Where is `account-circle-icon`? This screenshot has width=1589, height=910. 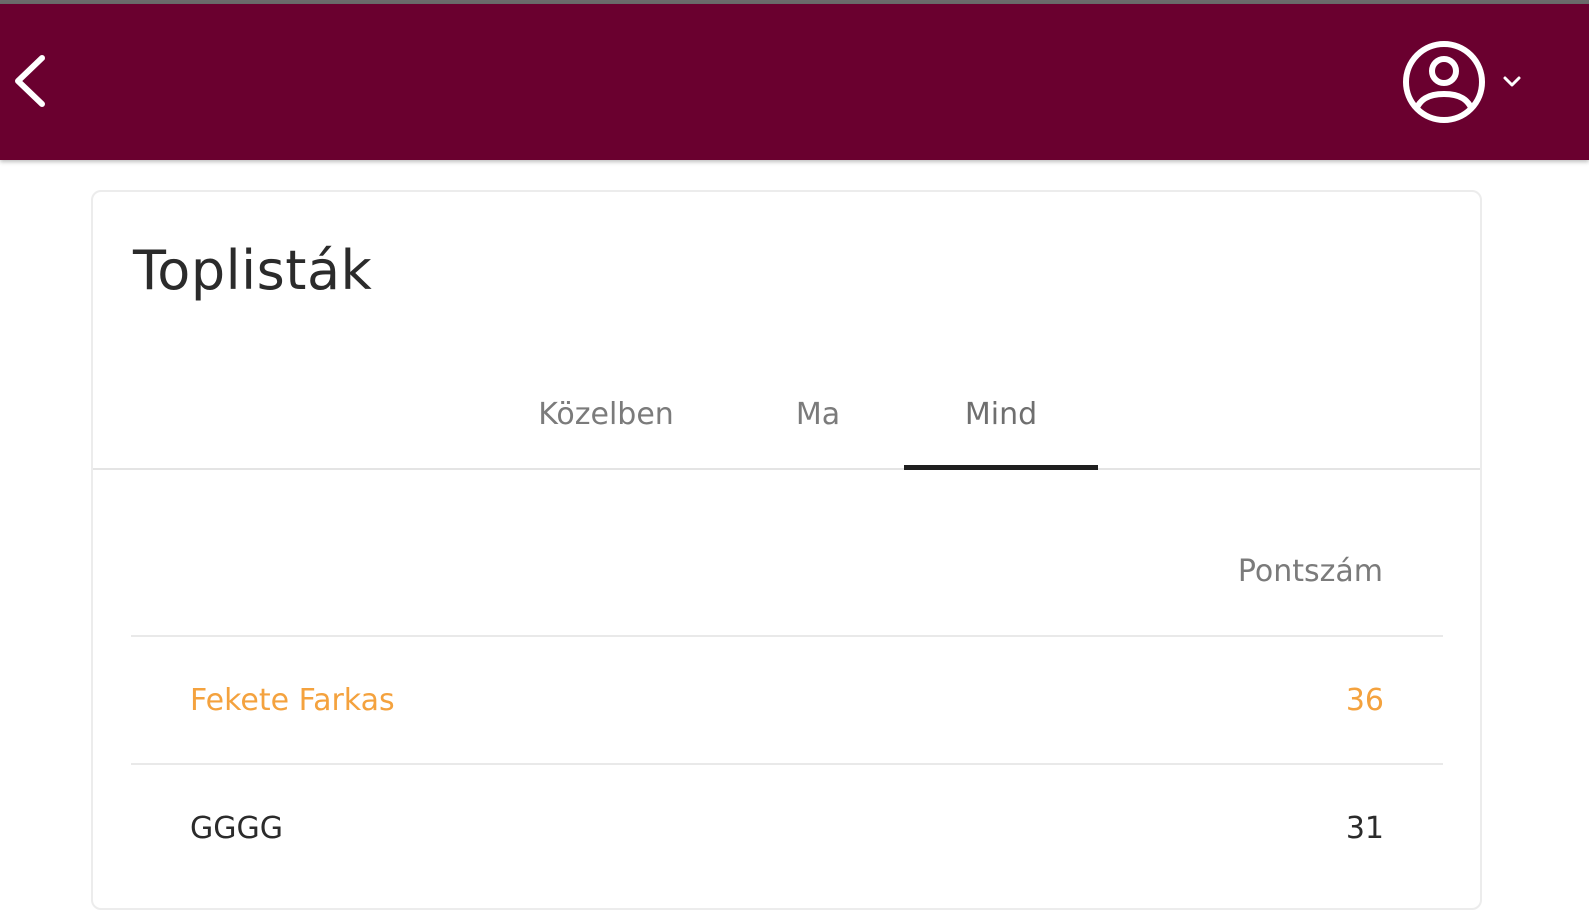 account-circle-icon is located at coordinates (1444, 82).